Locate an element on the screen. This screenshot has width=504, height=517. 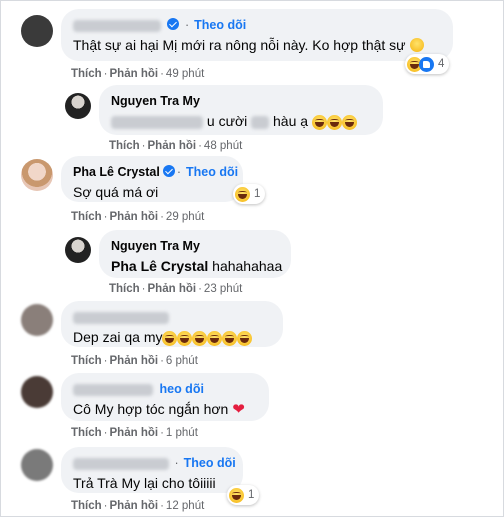
comment-text: Sợ quá má ơi is located at coordinates (116, 192).